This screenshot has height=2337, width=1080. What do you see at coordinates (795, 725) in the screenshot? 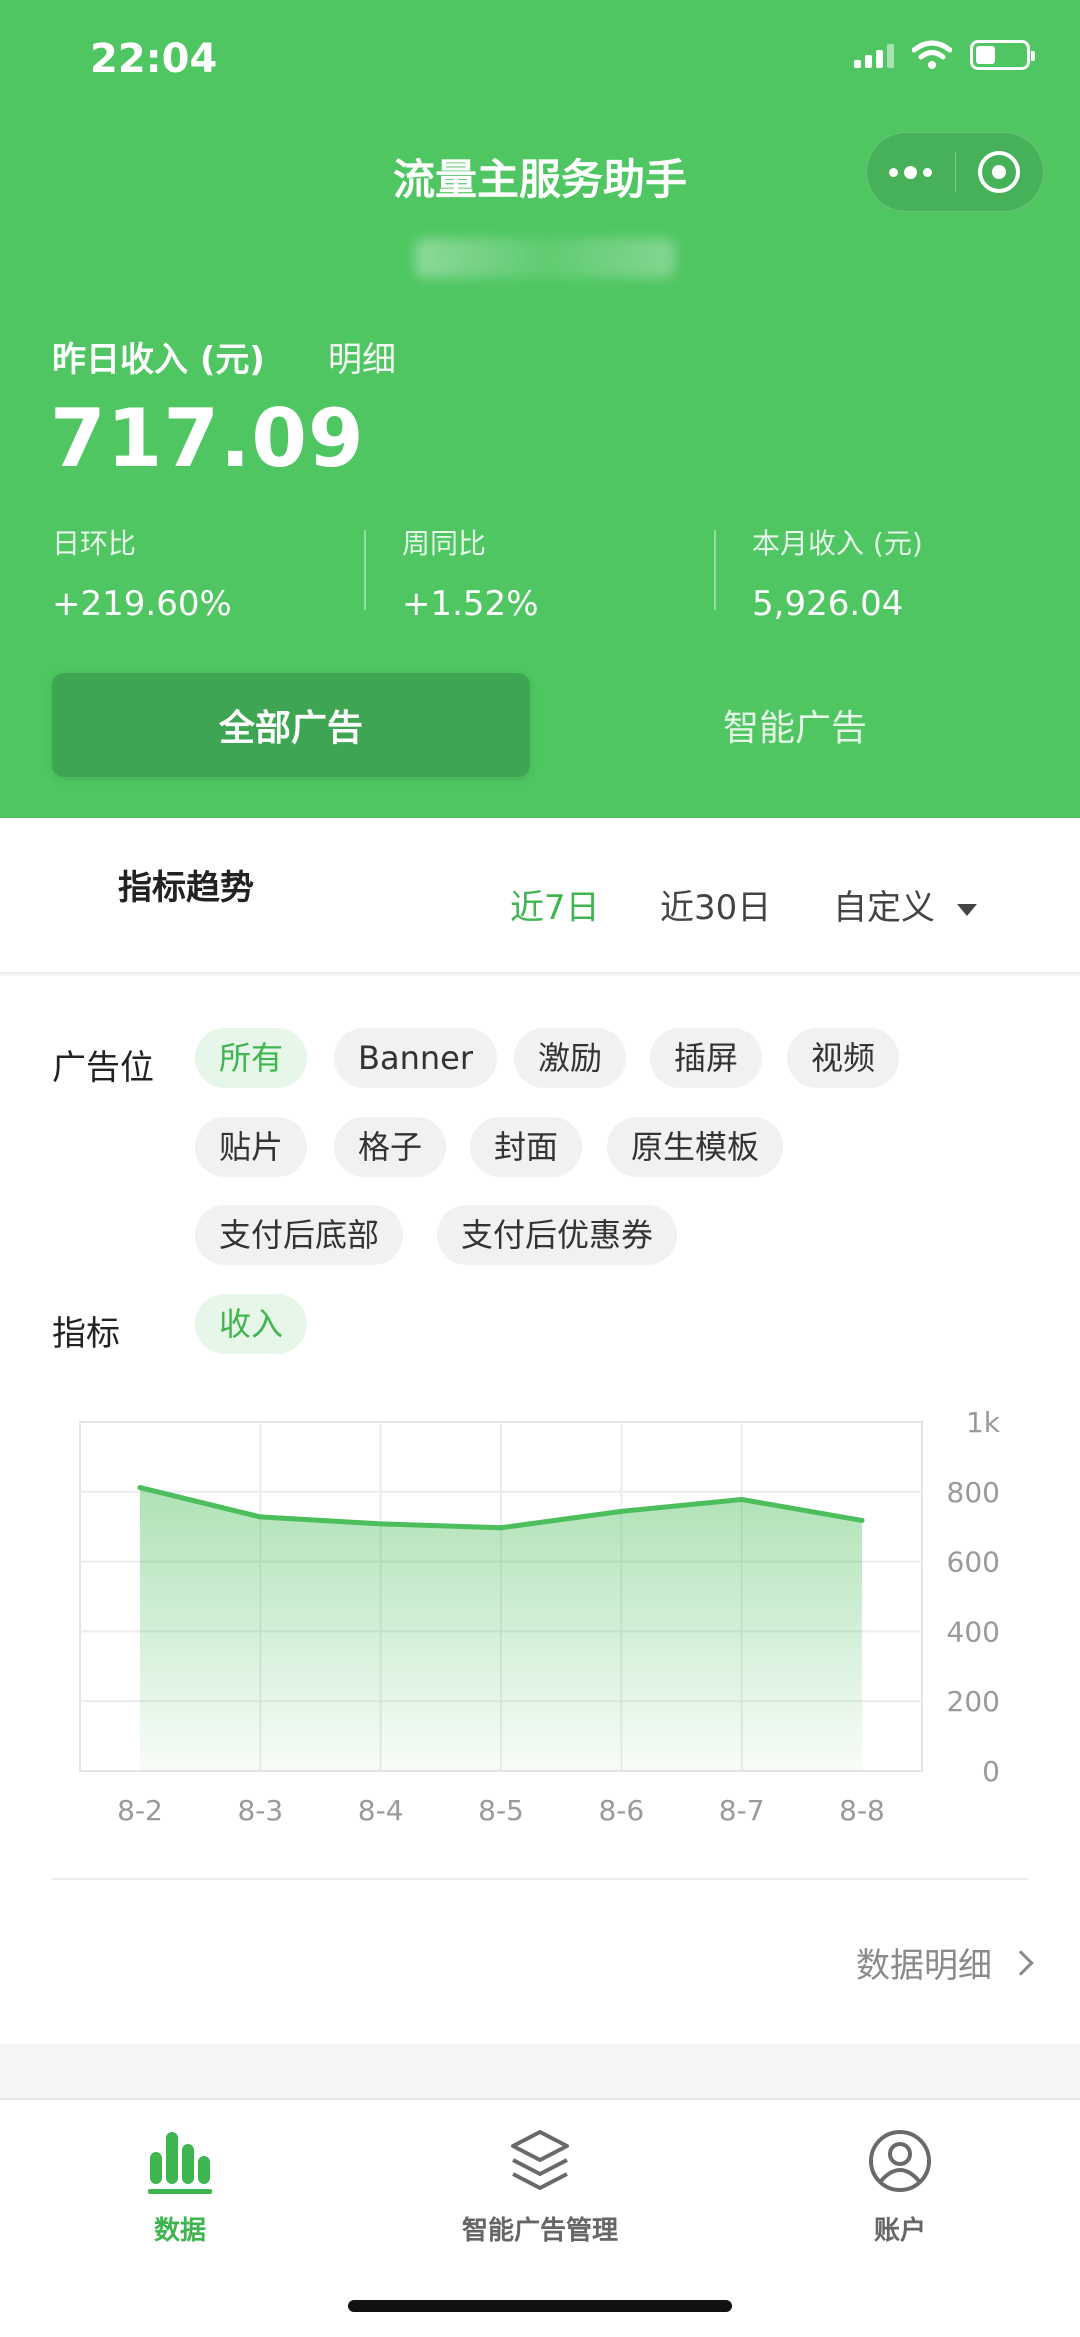
I see `segment-smart-ads: 智能广告` at bounding box center [795, 725].